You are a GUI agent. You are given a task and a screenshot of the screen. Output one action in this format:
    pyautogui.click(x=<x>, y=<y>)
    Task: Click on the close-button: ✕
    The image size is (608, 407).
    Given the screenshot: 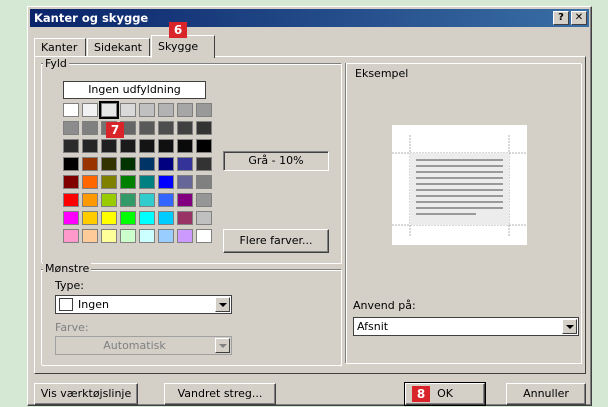 What is the action you would take?
    pyautogui.click(x=579, y=18)
    